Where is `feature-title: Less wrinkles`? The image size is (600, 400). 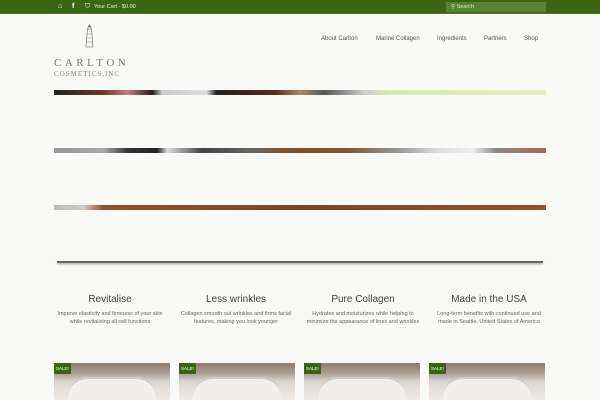 feature-title: Less wrinkles is located at coordinates (236, 299).